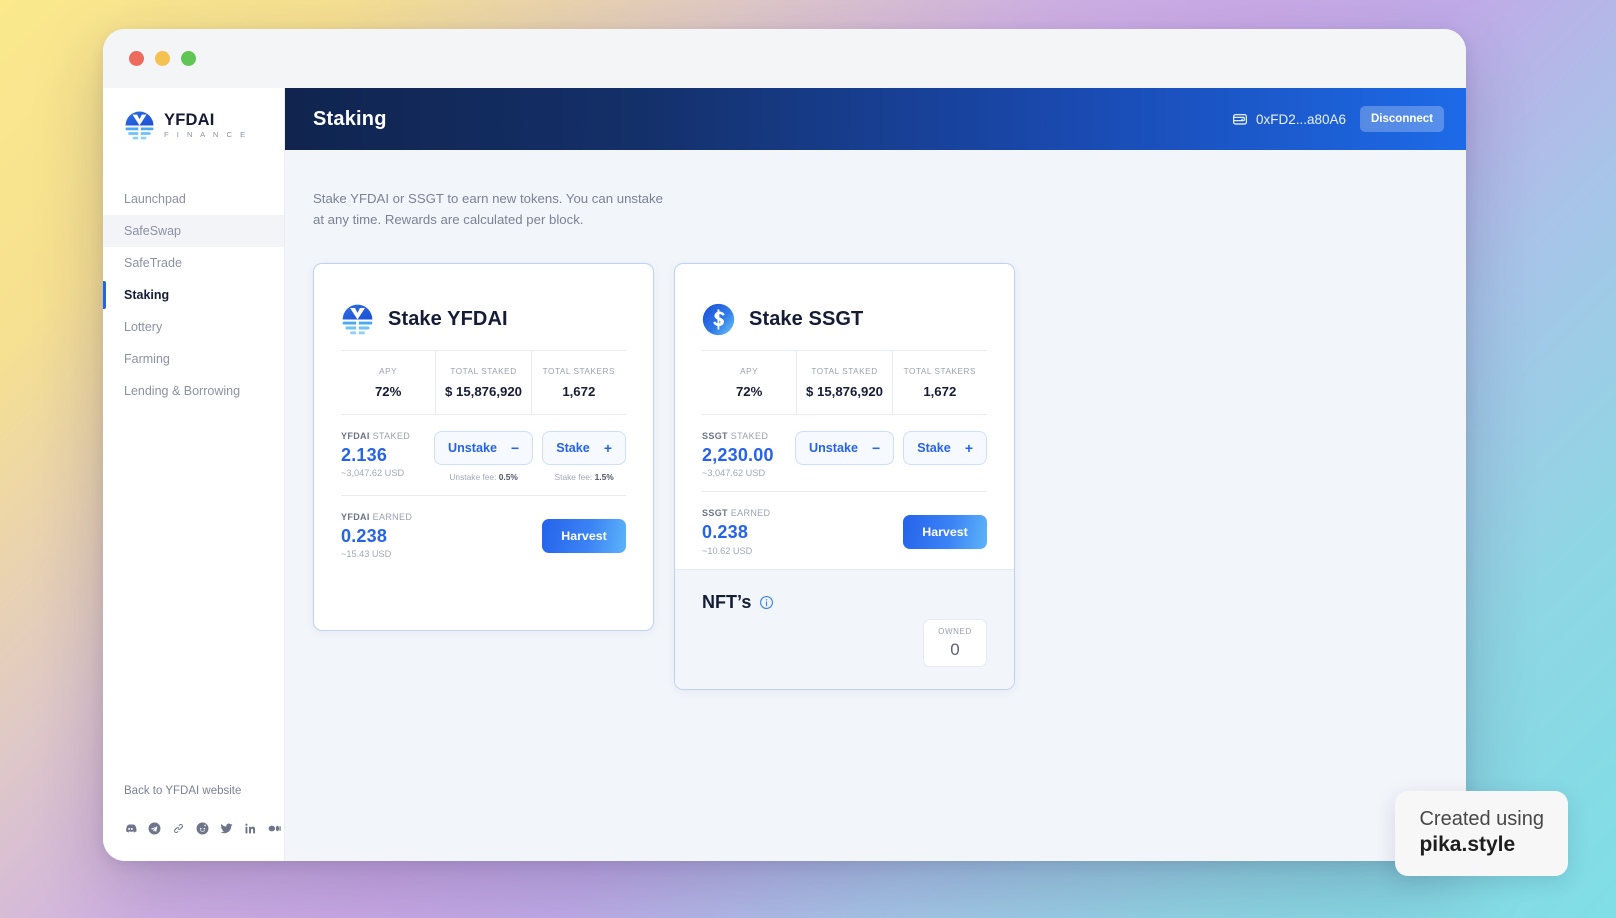  What do you see at coordinates (178, 828) in the screenshot?
I see `link-icon` at bounding box center [178, 828].